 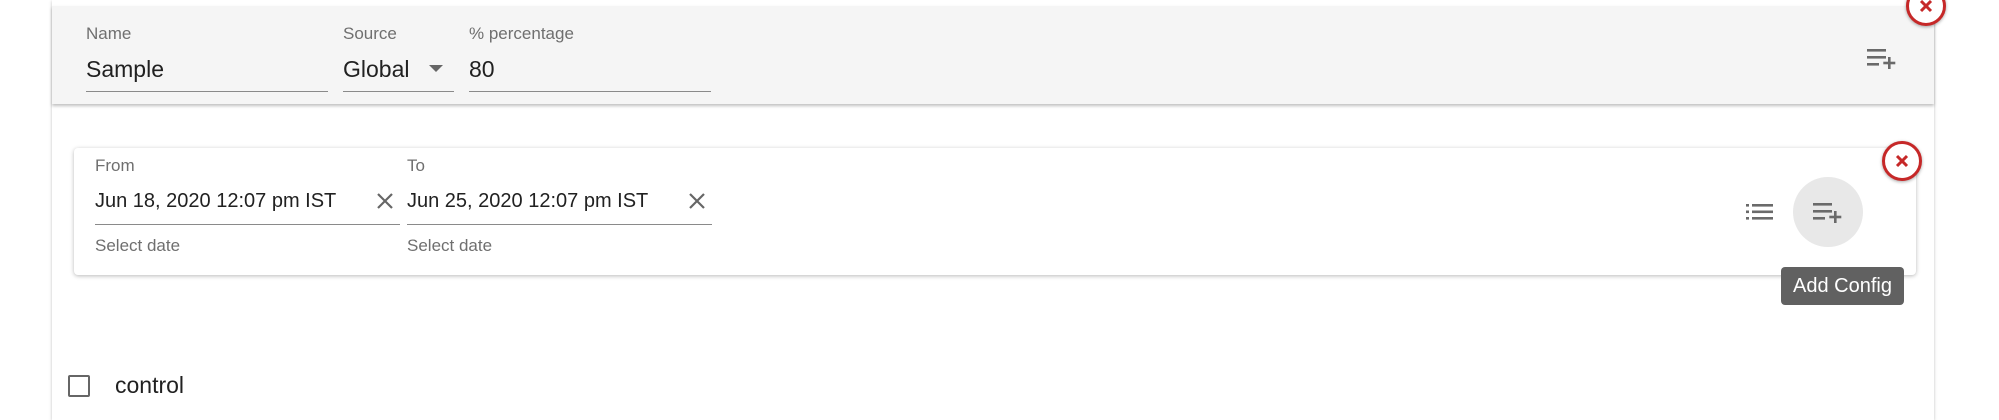 I want to click on to-underline, so click(x=559, y=224).